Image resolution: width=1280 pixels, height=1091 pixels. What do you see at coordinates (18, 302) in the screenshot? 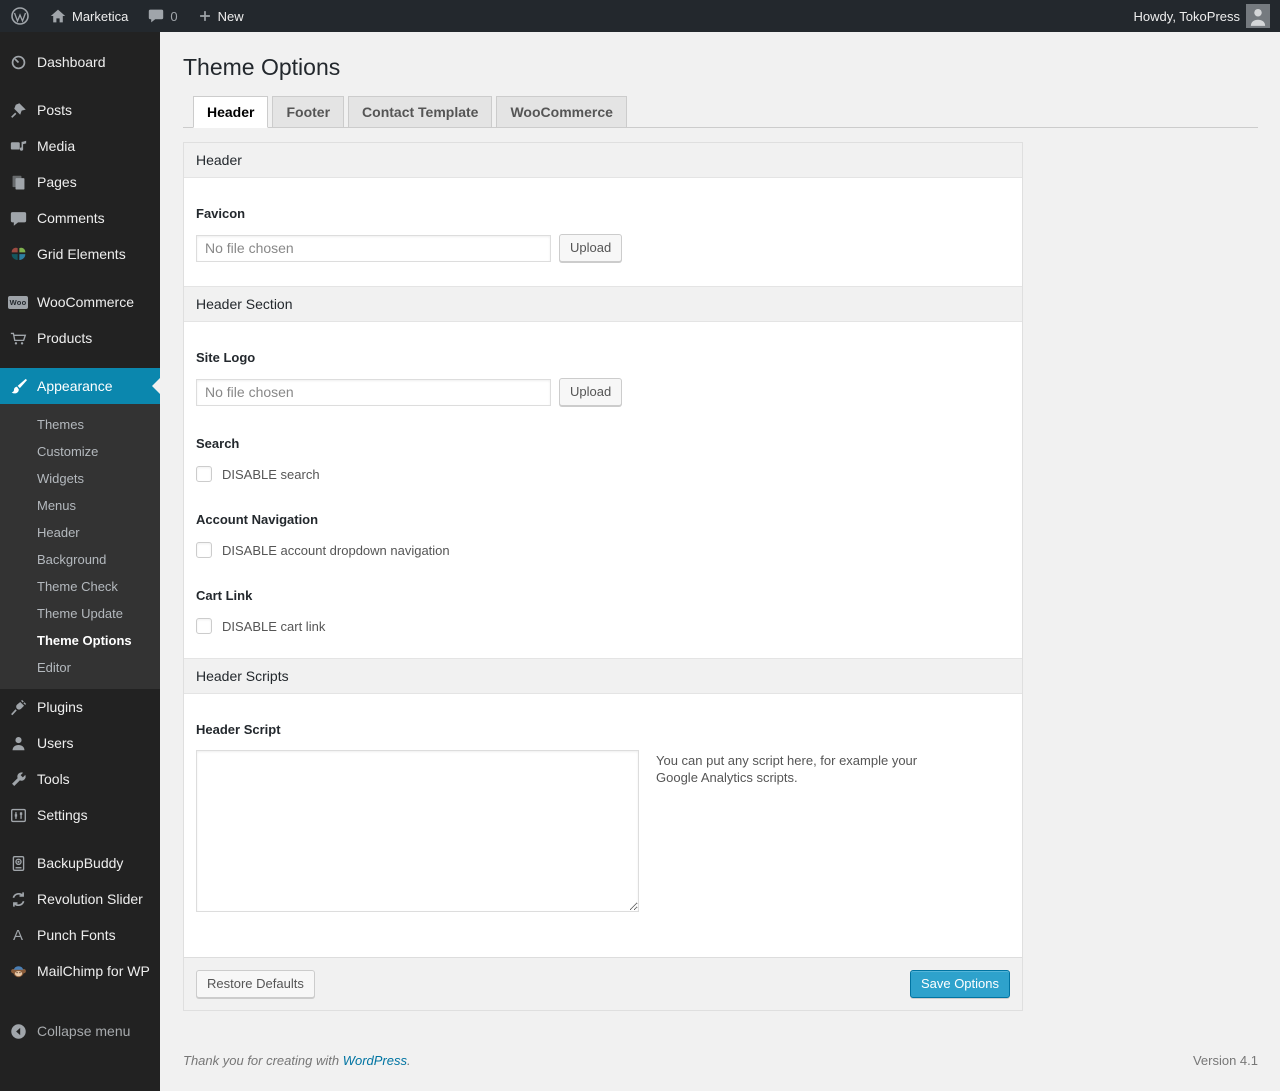
I see `woo-badge-icon: Woo` at bounding box center [18, 302].